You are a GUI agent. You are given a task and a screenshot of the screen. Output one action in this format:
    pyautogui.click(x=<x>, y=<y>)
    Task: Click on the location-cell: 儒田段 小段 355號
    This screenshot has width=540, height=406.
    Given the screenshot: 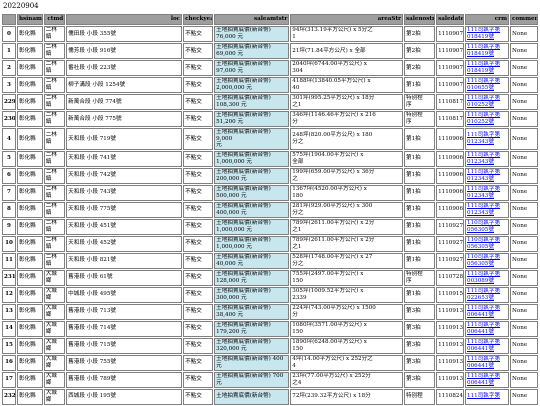 What is the action you would take?
    pyautogui.click(x=124, y=34)
    